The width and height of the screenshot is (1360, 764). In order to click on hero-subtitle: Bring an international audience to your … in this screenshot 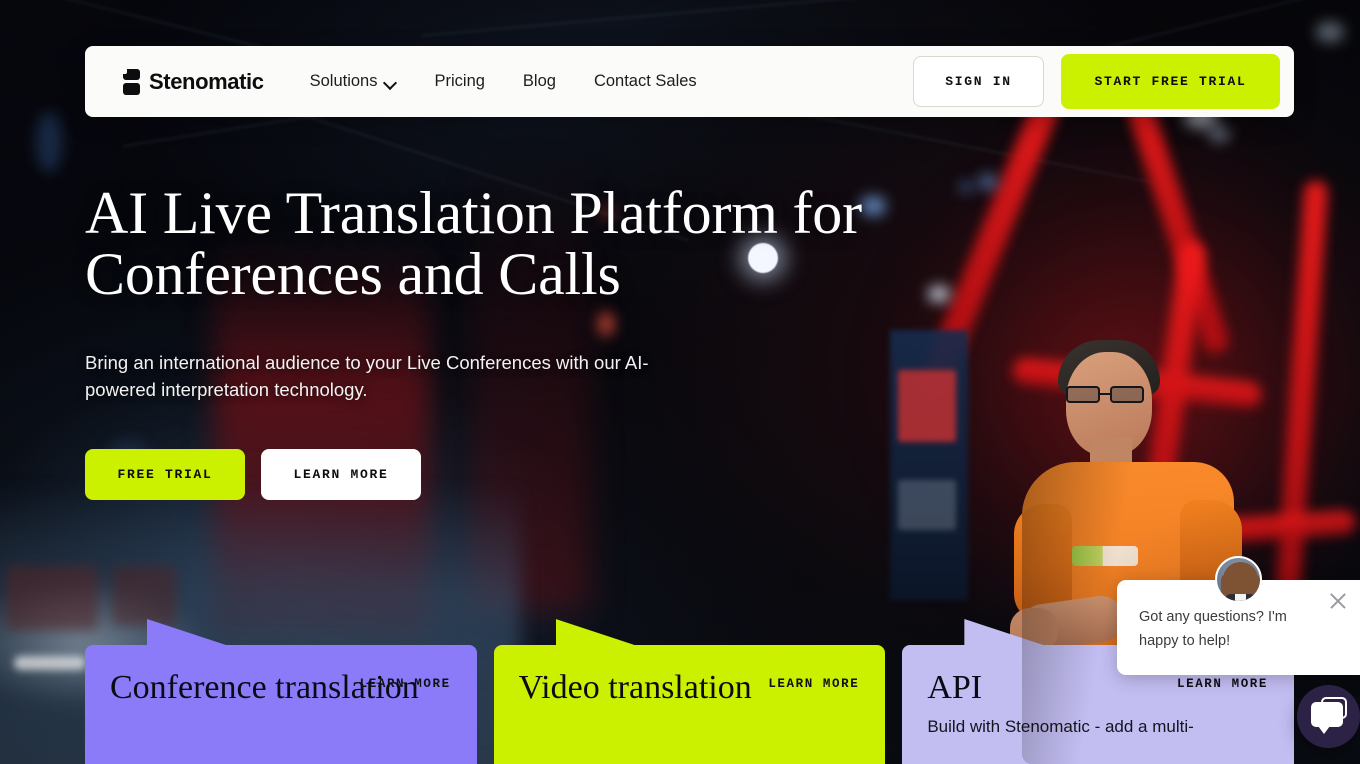, I will do `click(367, 376)`.